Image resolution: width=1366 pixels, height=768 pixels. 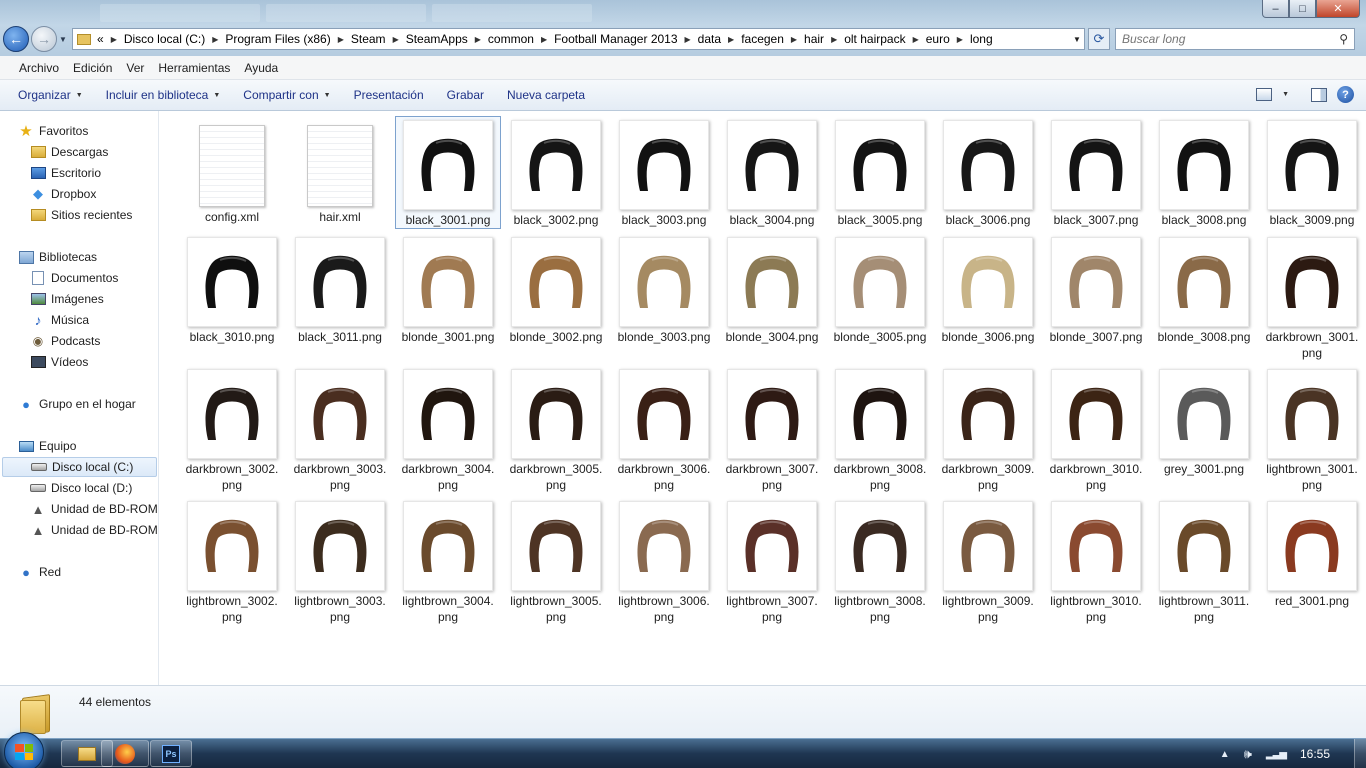 What do you see at coordinates (277, 39) in the screenshot?
I see `breadcrumb-item: Program Files (x86)` at bounding box center [277, 39].